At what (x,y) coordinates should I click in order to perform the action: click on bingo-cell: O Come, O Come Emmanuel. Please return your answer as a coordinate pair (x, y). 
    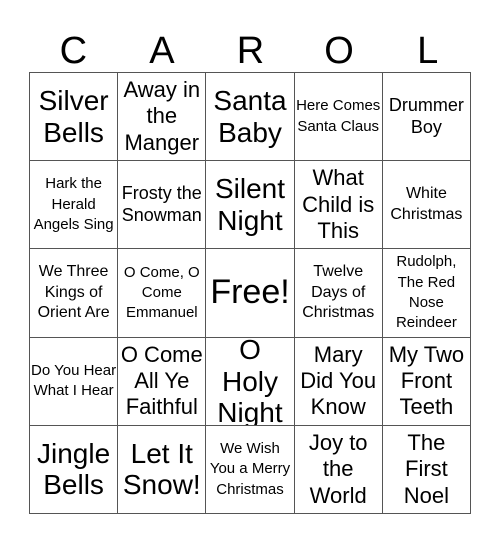
    Looking at the image, I should click on (162, 293).